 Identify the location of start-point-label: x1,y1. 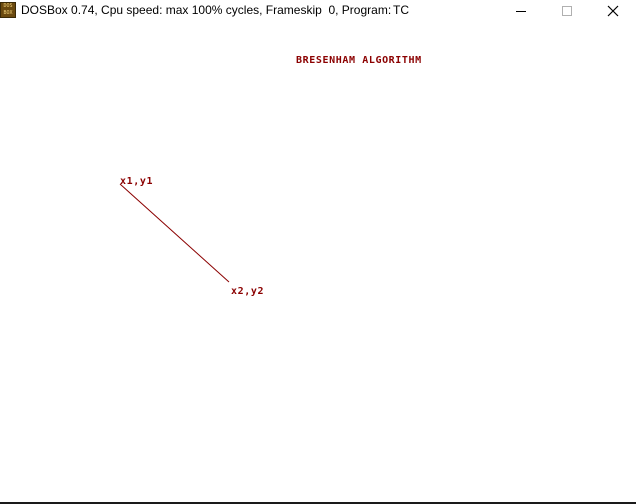
(137, 181).